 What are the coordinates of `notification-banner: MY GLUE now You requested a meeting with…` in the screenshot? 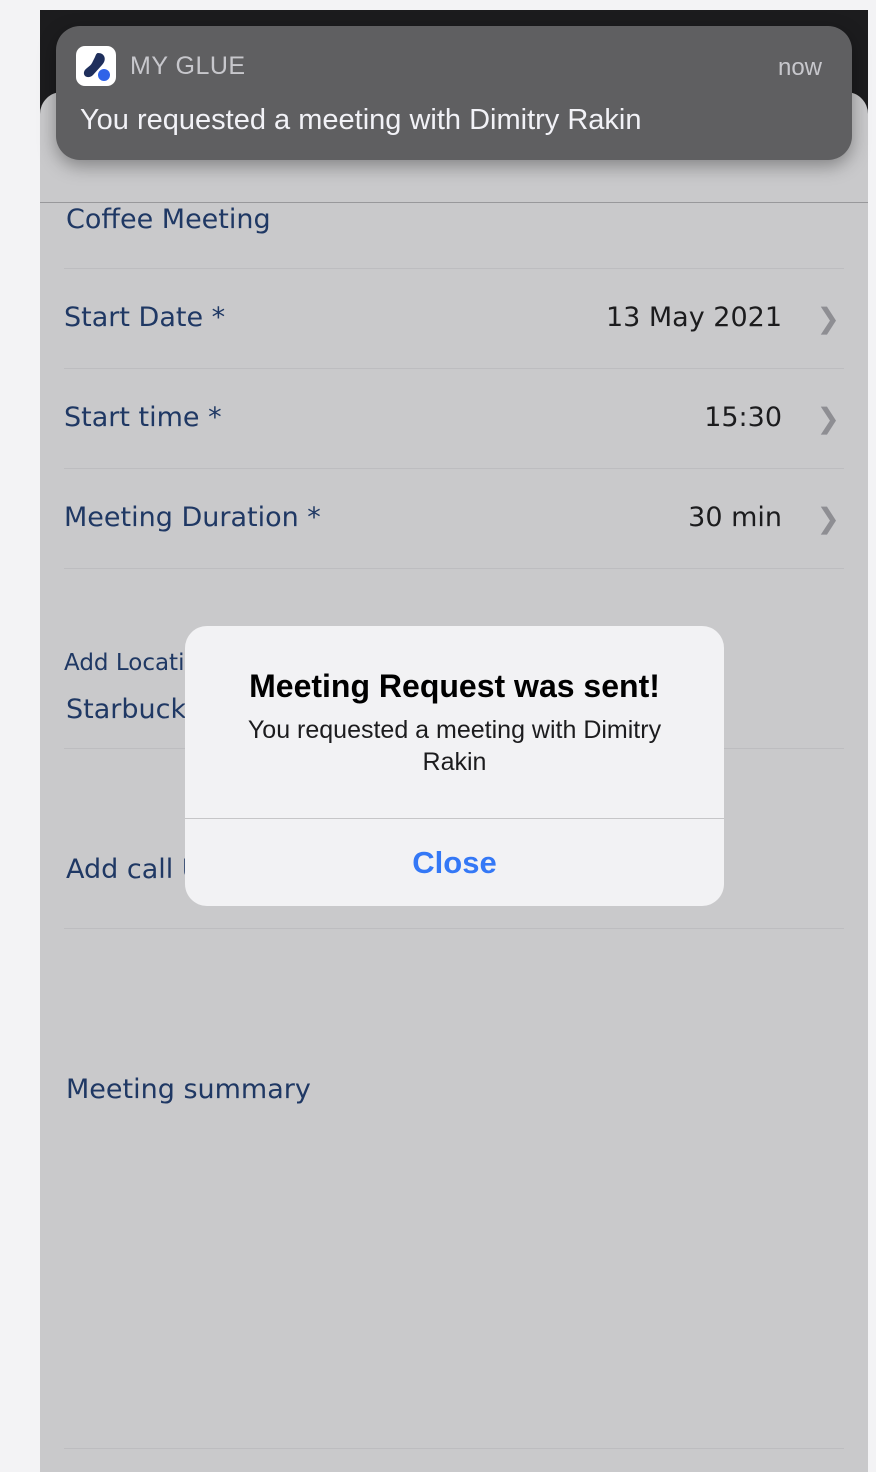 It's located at (454, 93).